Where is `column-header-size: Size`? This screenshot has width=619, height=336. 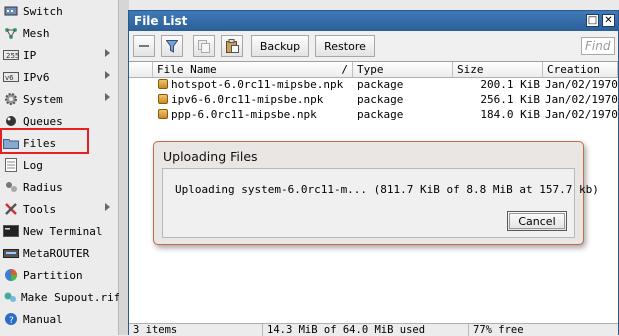
column-header-size: Size is located at coordinates (498, 69).